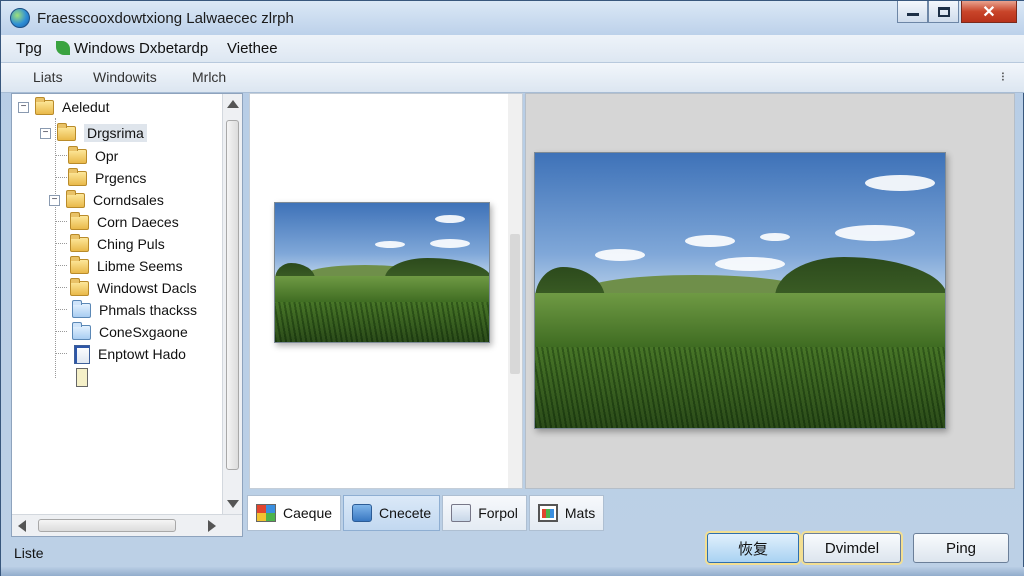 The image size is (1024, 576). Describe the element at coordinates (147, 288) in the screenshot. I see `tree-item-label: Windowst Dacls` at that location.